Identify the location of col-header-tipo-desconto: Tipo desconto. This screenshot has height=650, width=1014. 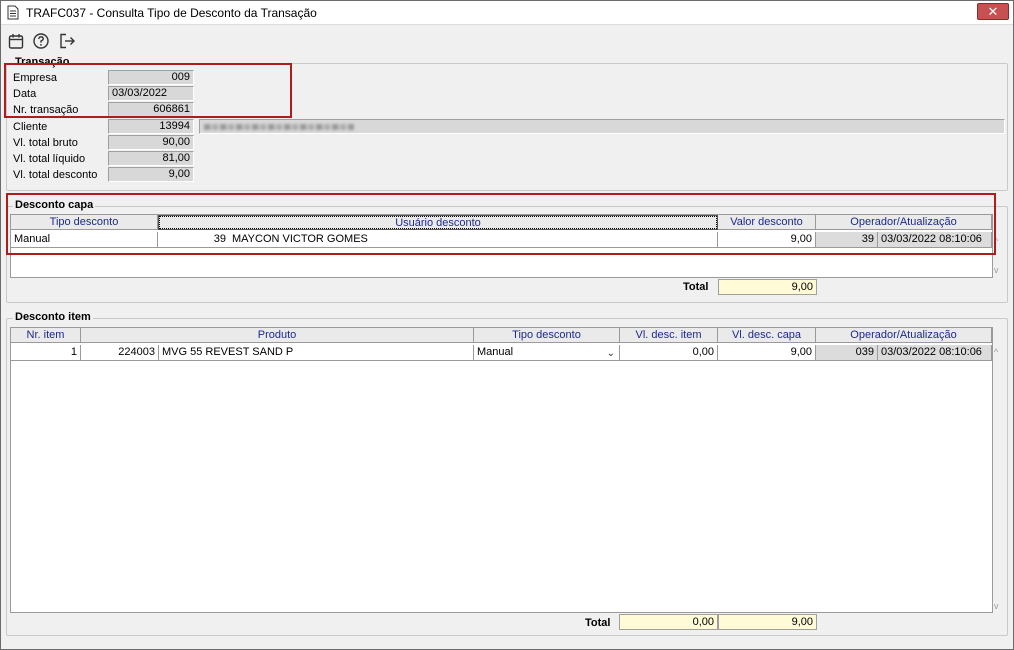
(84, 222).